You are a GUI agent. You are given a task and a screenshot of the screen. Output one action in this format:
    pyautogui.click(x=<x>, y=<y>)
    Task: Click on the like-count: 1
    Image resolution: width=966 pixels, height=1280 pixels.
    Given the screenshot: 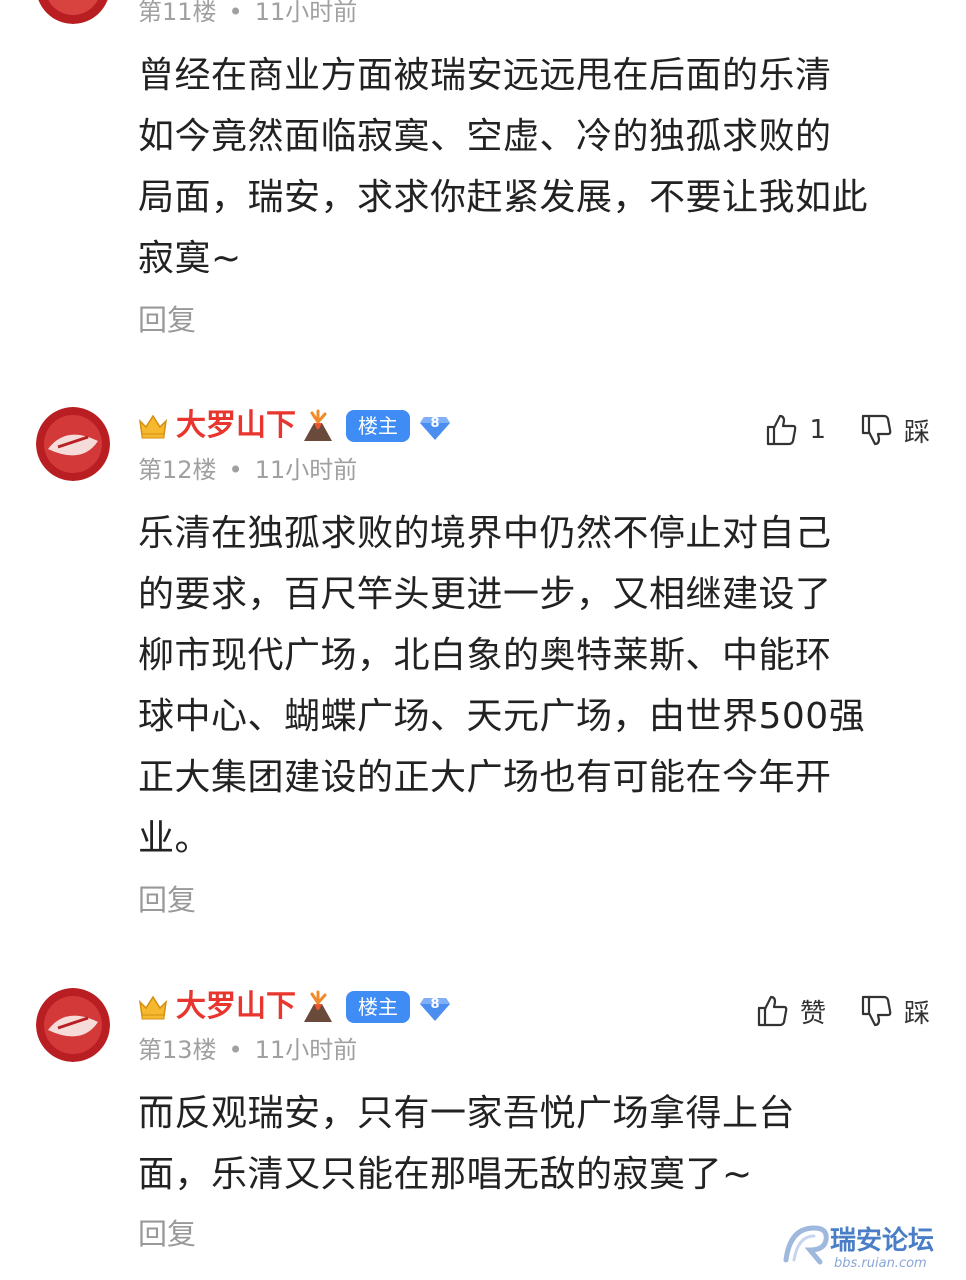 What is the action you would take?
    pyautogui.click(x=817, y=430)
    